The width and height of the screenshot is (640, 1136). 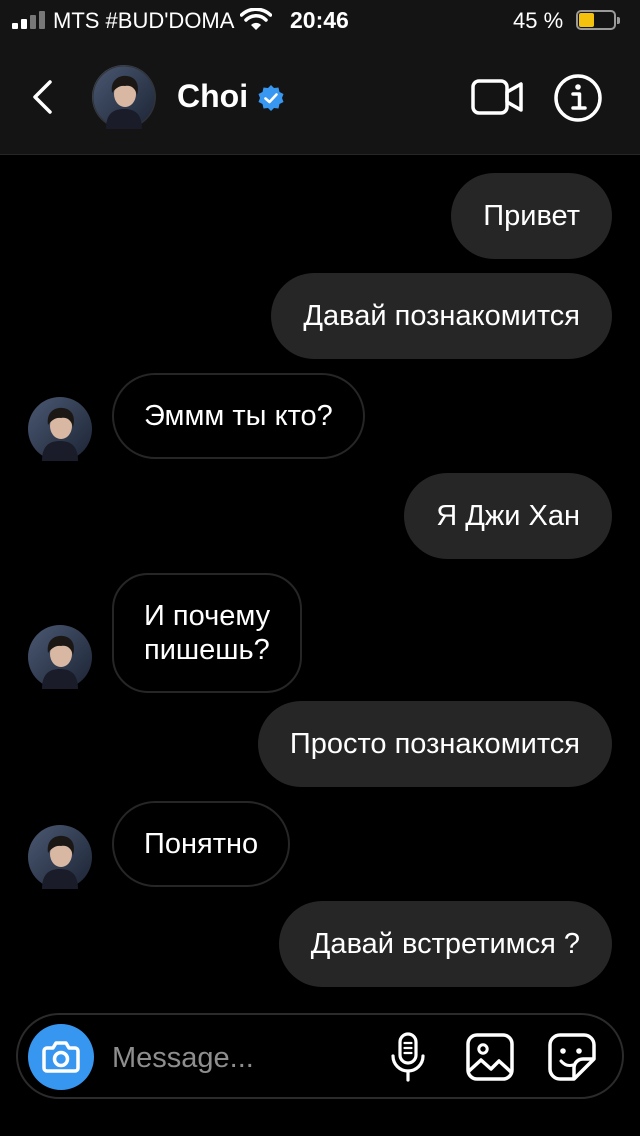 What do you see at coordinates (598, 20) in the screenshot?
I see `battery-icon` at bounding box center [598, 20].